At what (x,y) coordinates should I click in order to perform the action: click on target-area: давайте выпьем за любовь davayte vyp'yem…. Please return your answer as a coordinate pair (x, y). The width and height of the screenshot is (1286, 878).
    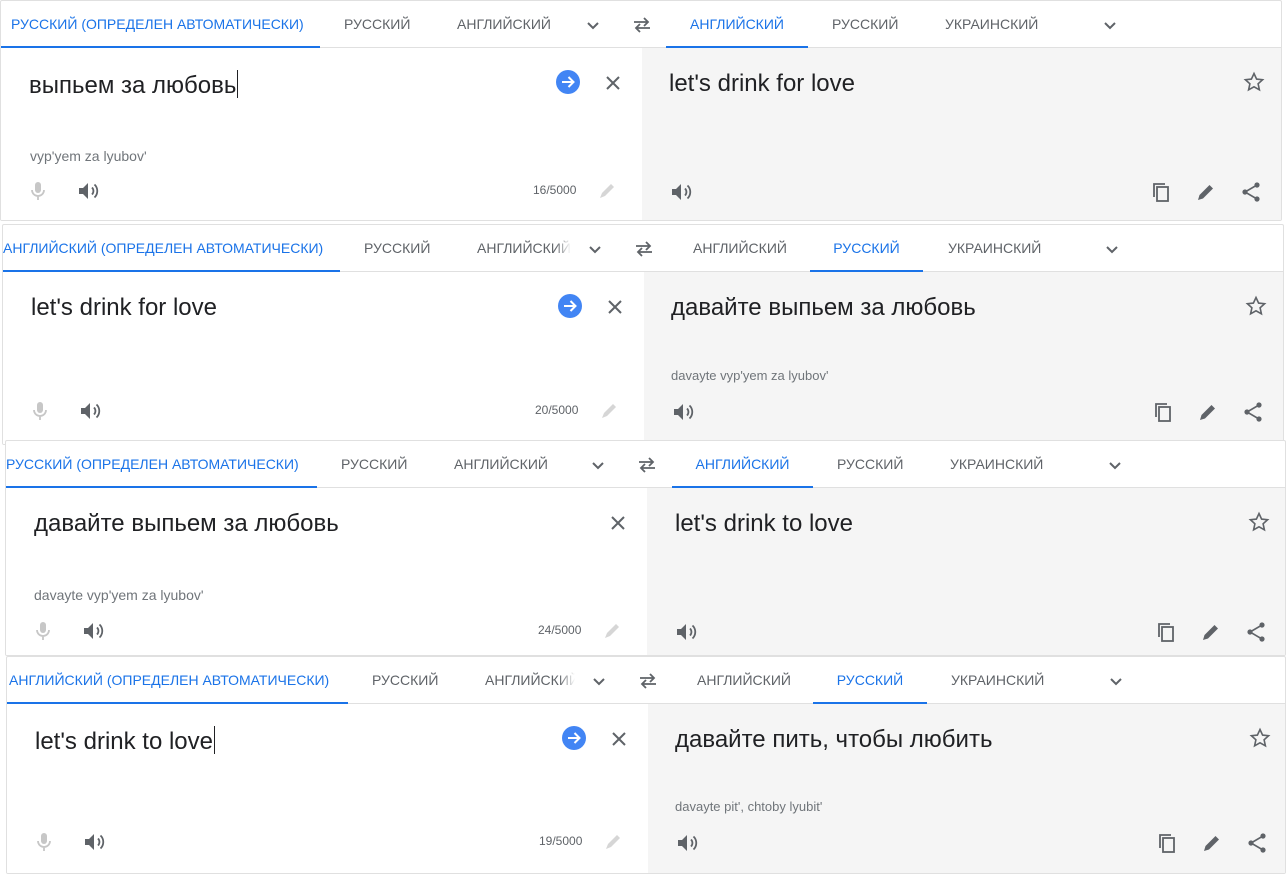
    Looking at the image, I should click on (963, 358).